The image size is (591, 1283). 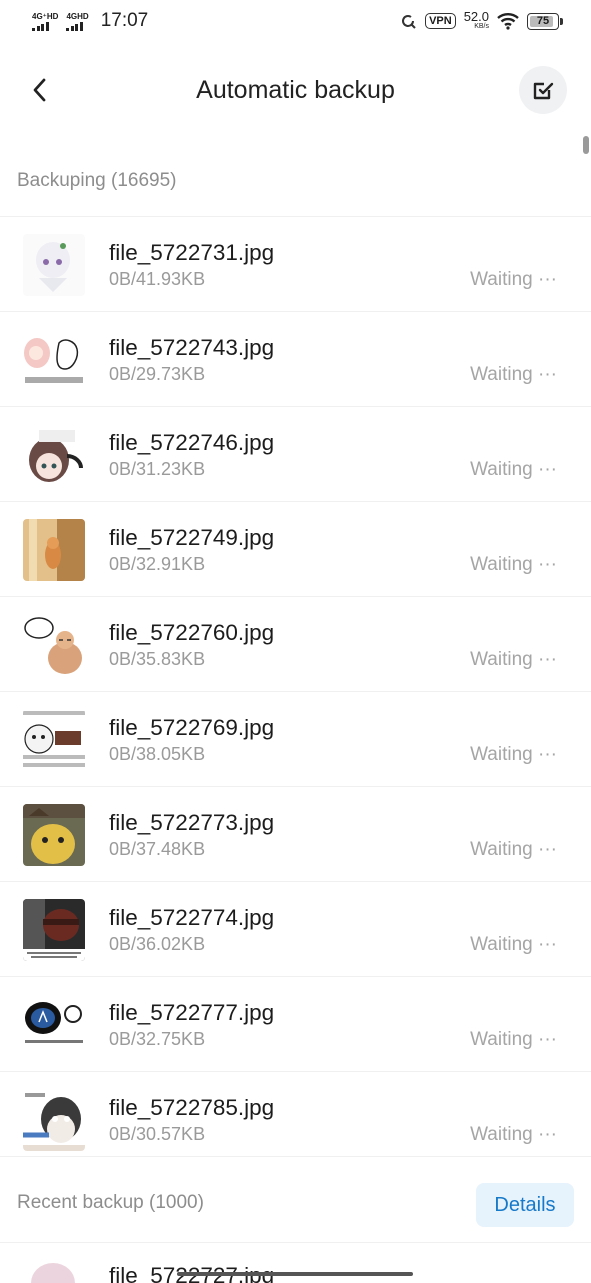 What do you see at coordinates (192, 822) in the screenshot?
I see `file-name: file_5722773.jpg` at bounding box center [192, 822].